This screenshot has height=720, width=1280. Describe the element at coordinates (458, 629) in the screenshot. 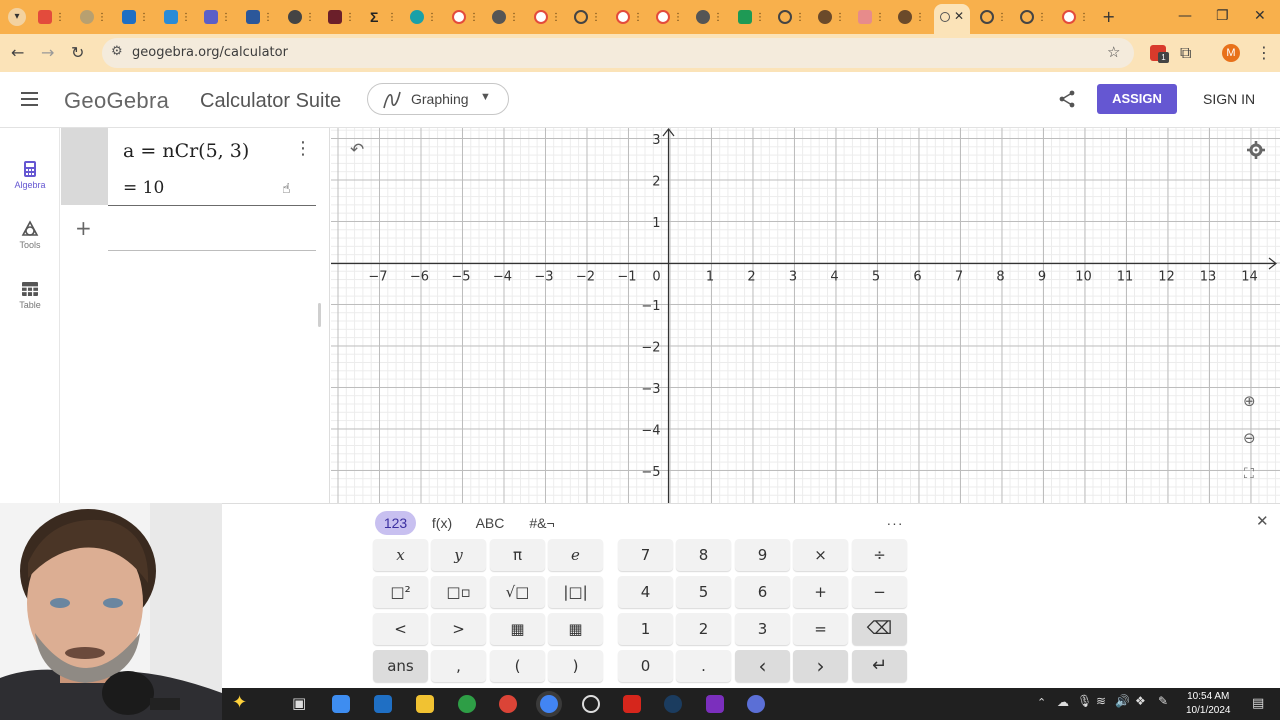

I see `key-greater-than: >` at that location.